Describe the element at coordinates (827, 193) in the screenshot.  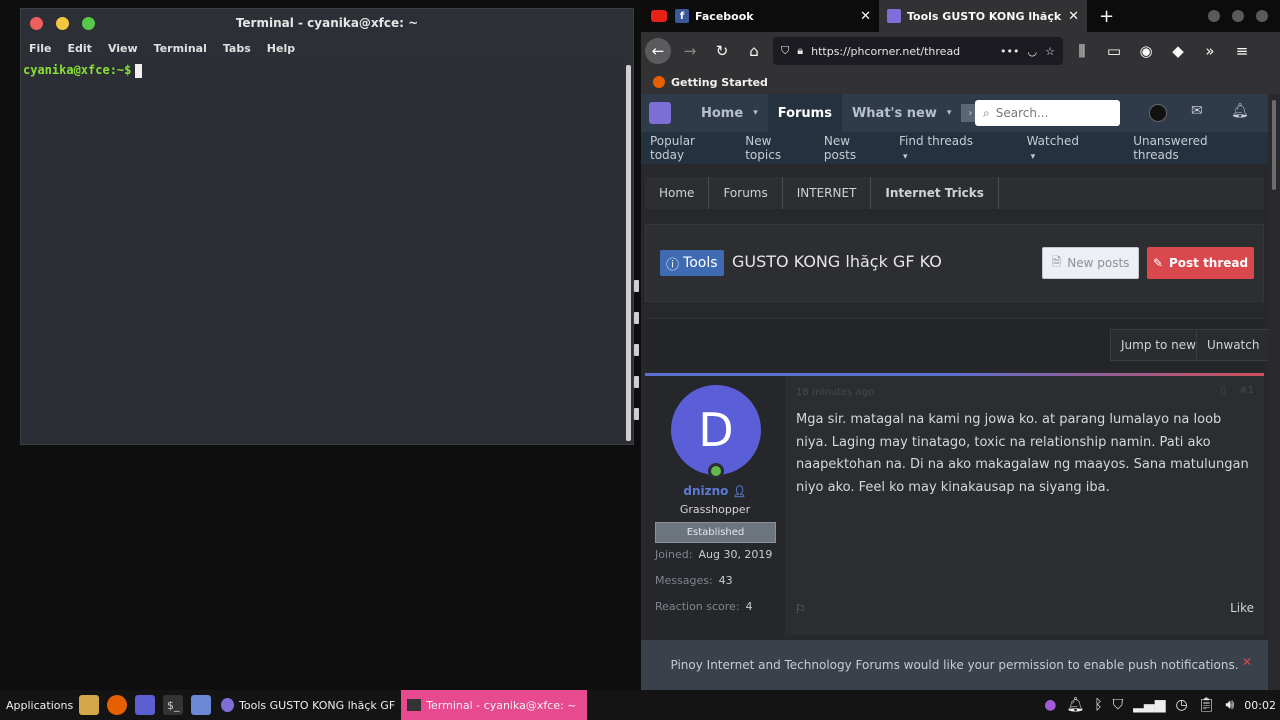
I see `crumb-internet: INTERNET` at that location.